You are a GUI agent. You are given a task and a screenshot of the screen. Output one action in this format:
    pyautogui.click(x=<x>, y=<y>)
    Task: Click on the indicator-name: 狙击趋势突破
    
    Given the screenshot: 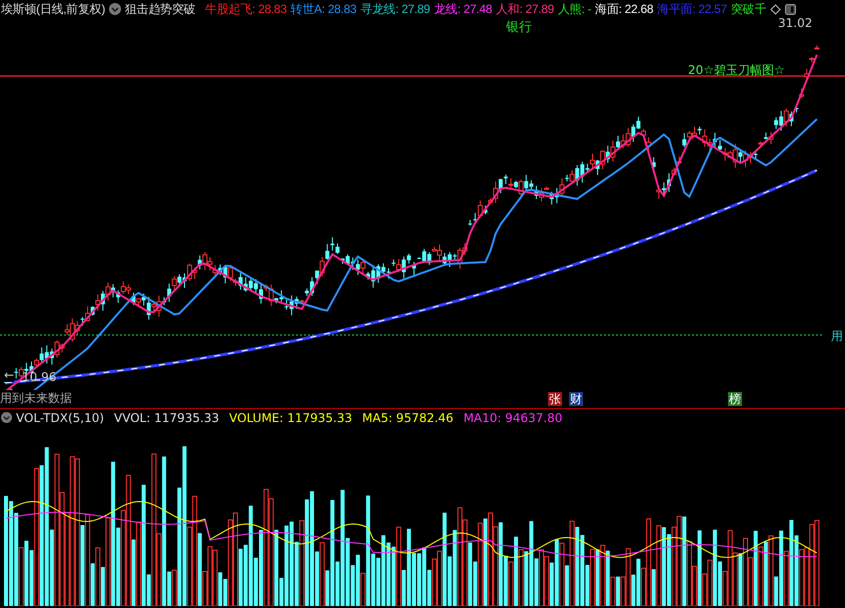 What is the action you would take?
    pyautogui.click(x=160, y=9)
    